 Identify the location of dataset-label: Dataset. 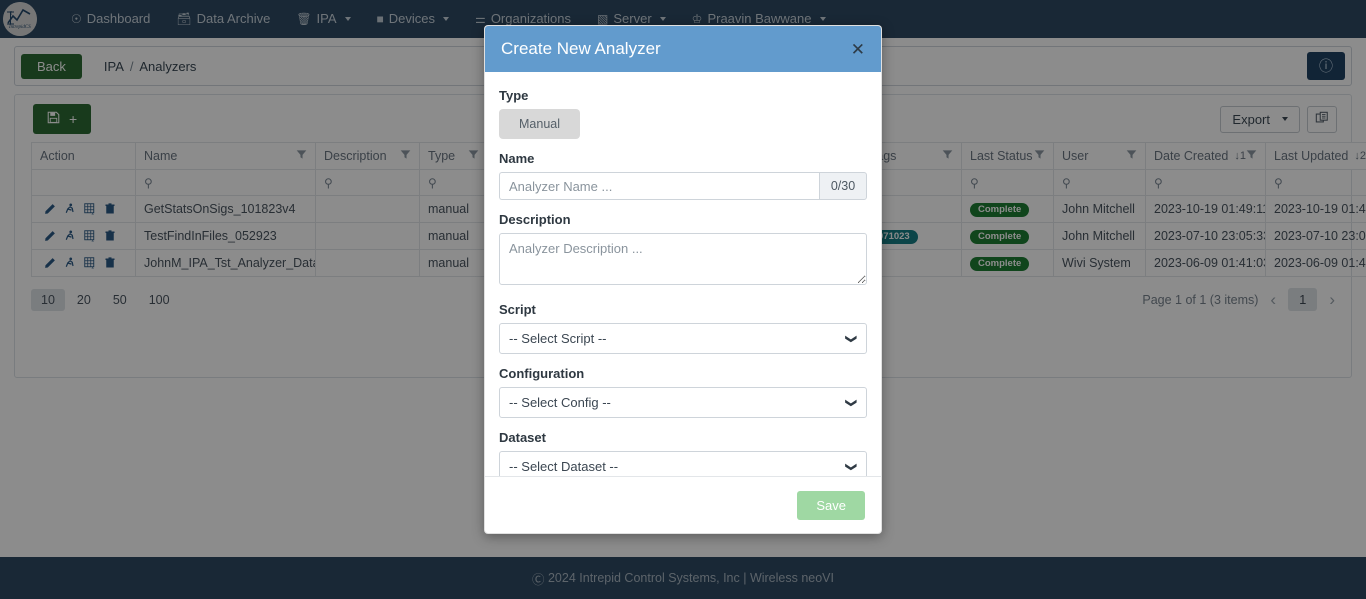
(522, 437).